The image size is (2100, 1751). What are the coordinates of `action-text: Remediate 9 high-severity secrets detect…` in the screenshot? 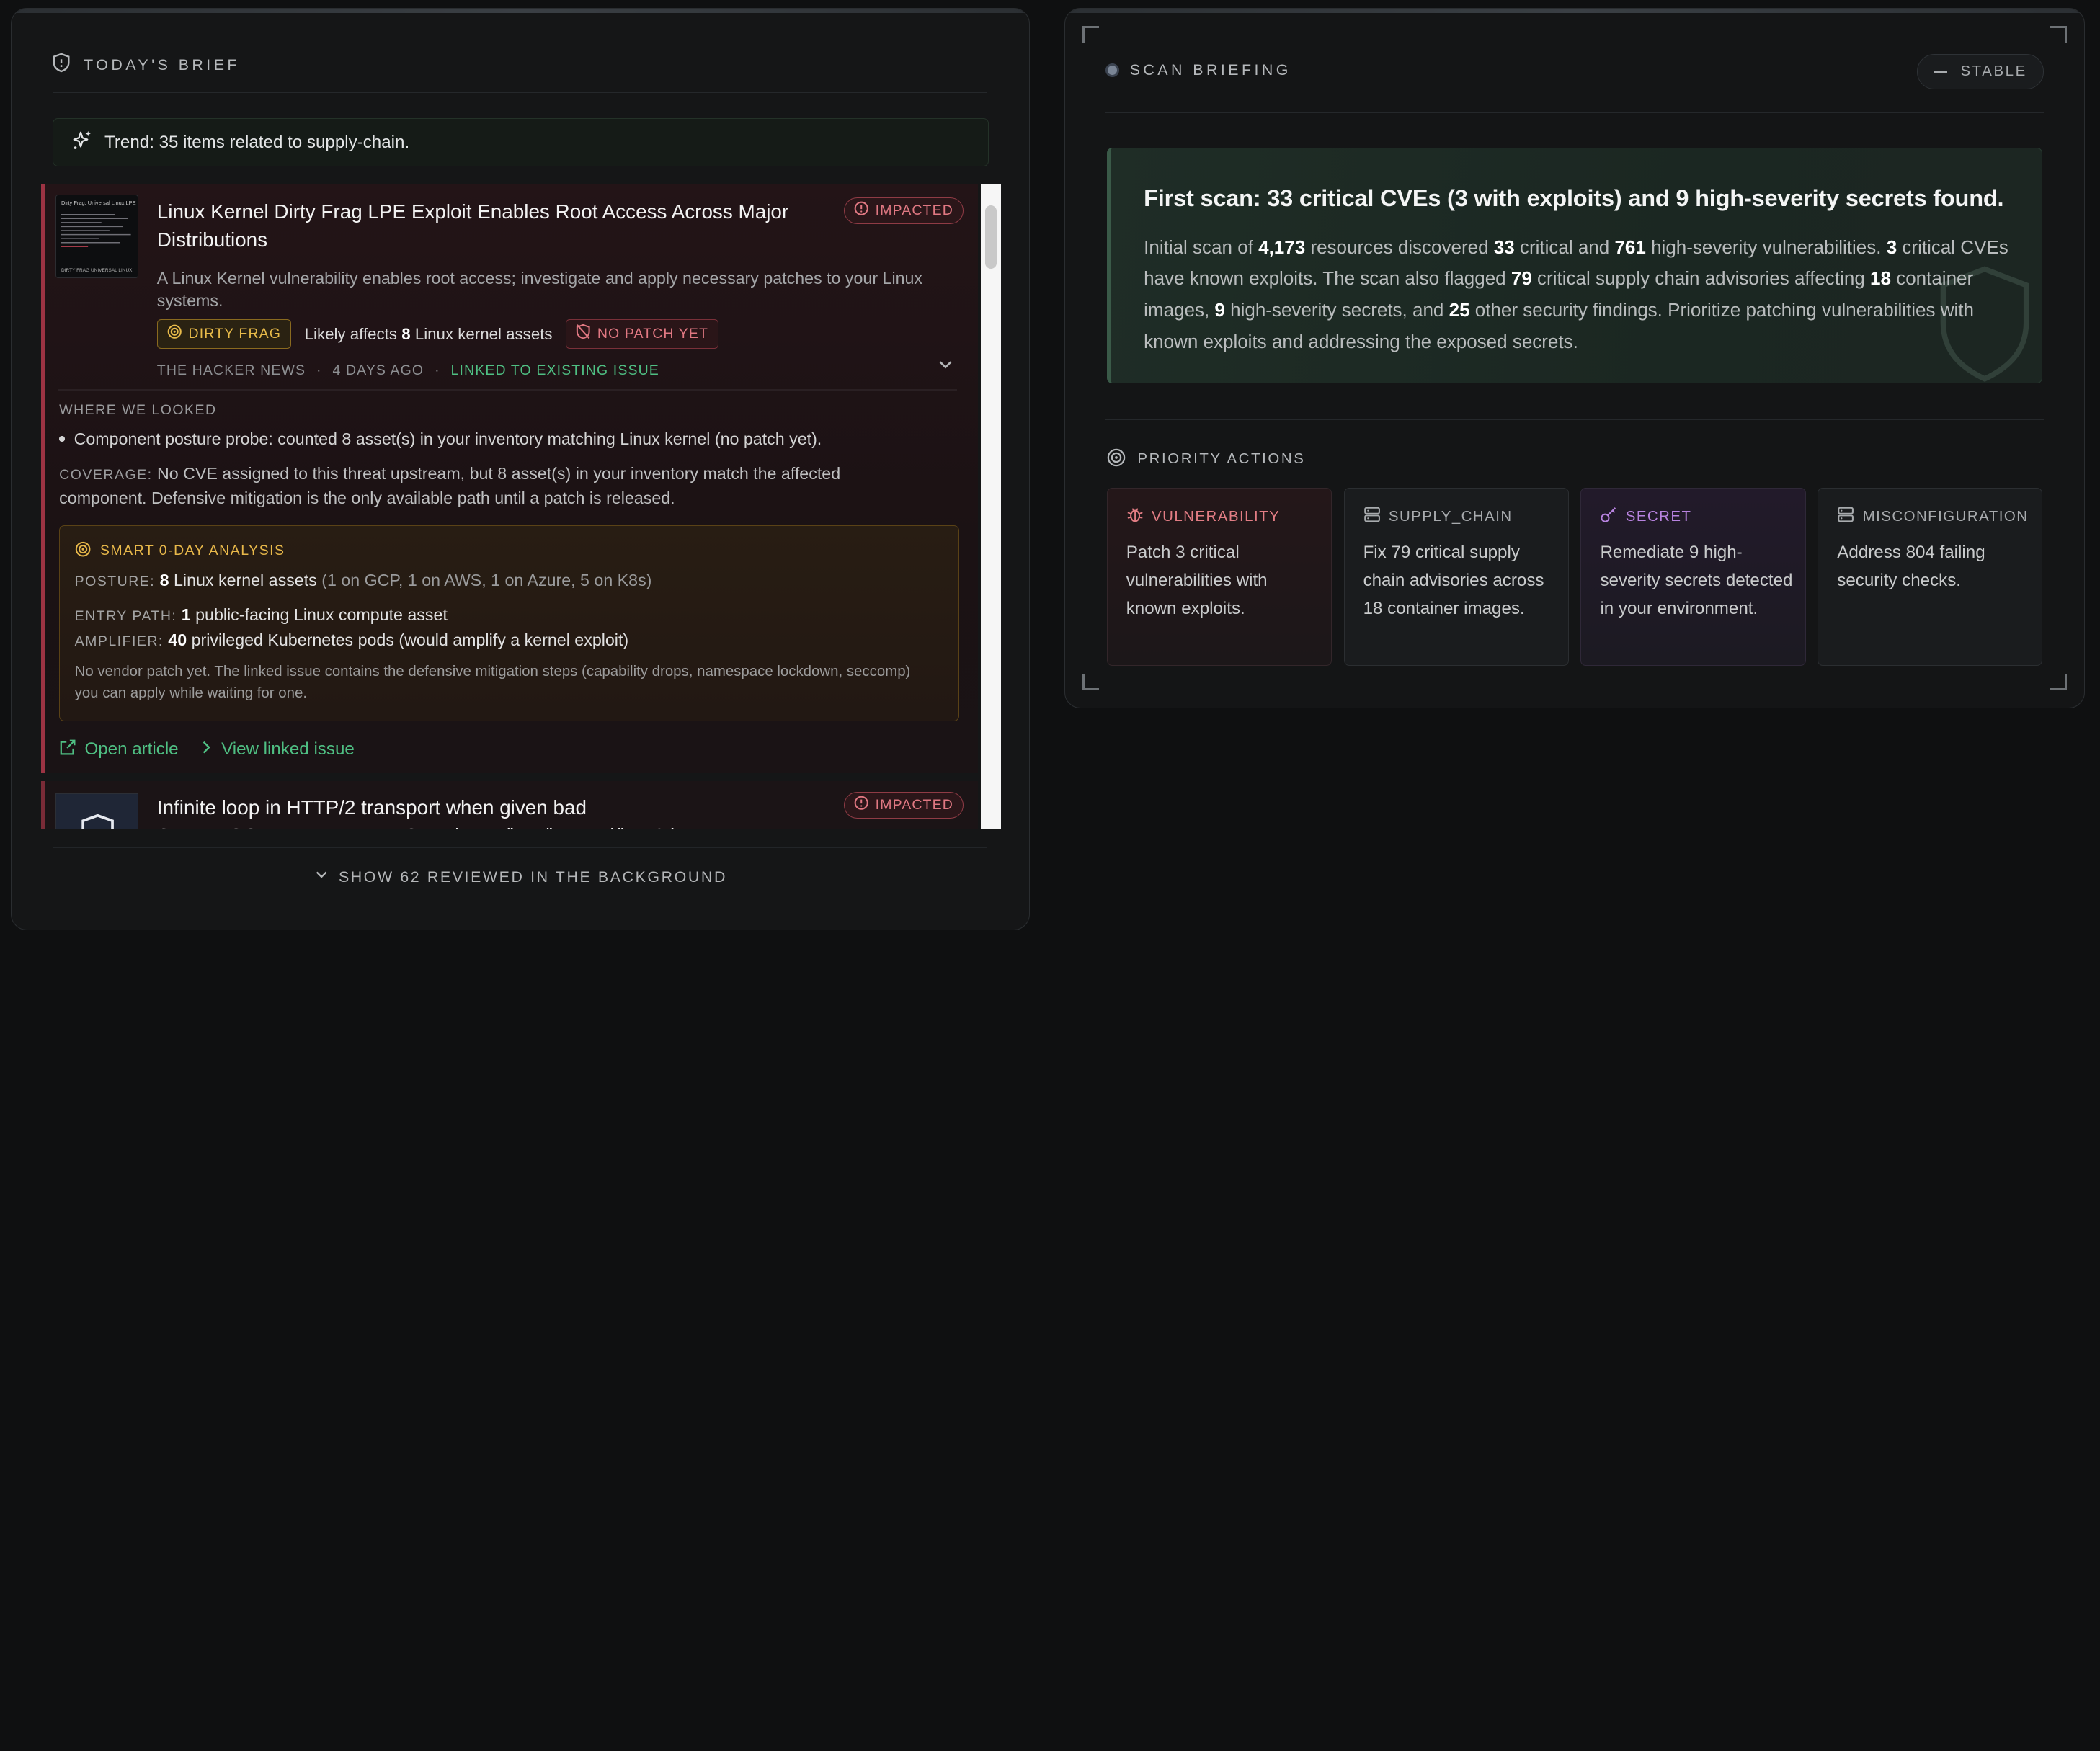 It's located at (1696, 581).